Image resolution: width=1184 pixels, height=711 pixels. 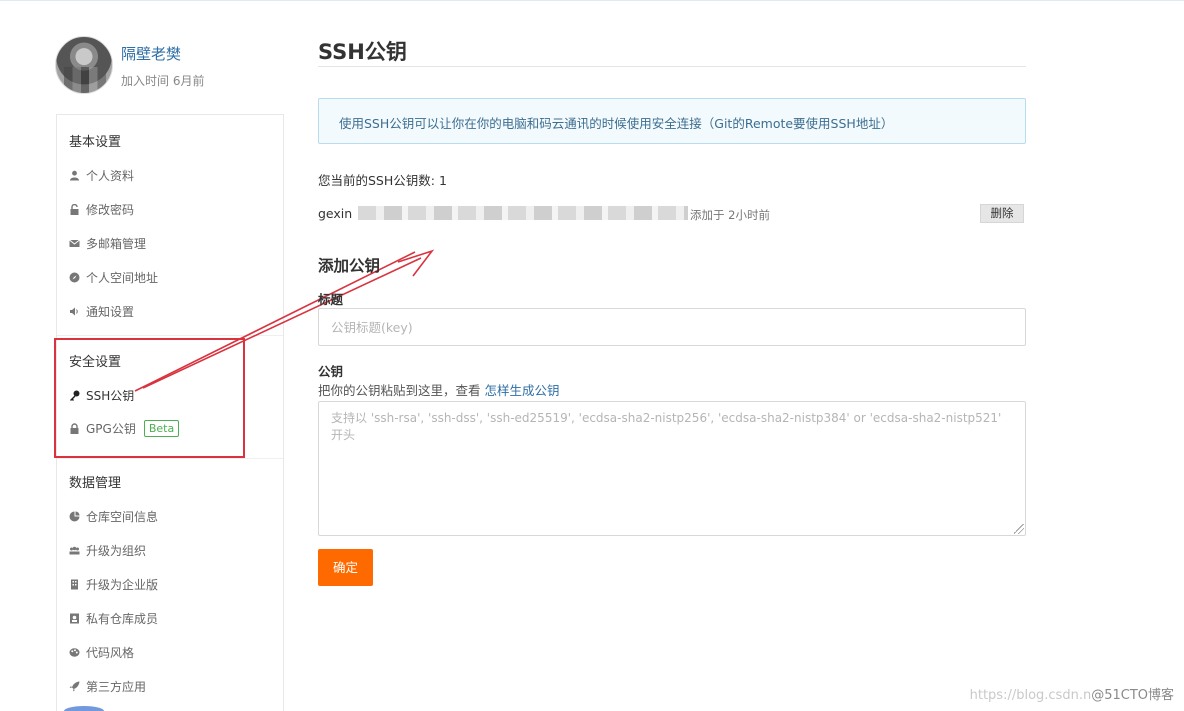 What do you see at coordinates (672, 66) in the screenshot?
I see `title-divider` at bounding box center [672, 66].